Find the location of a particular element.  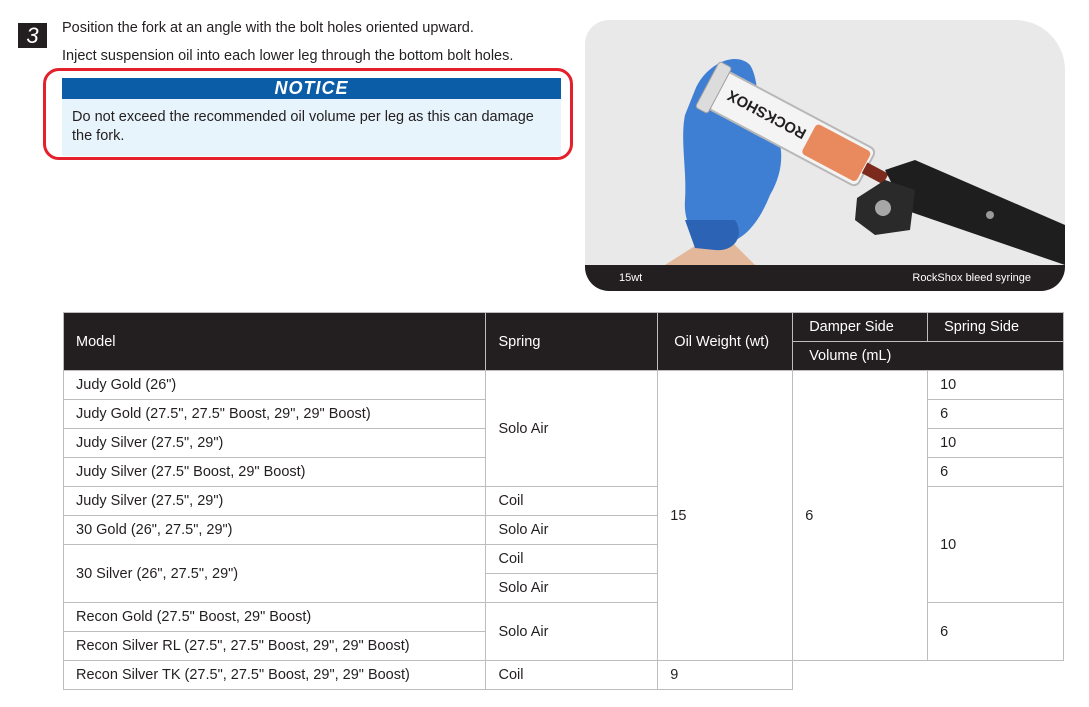

syringe-illustration: ROCKSHOX is located at coordinates (862, 175).